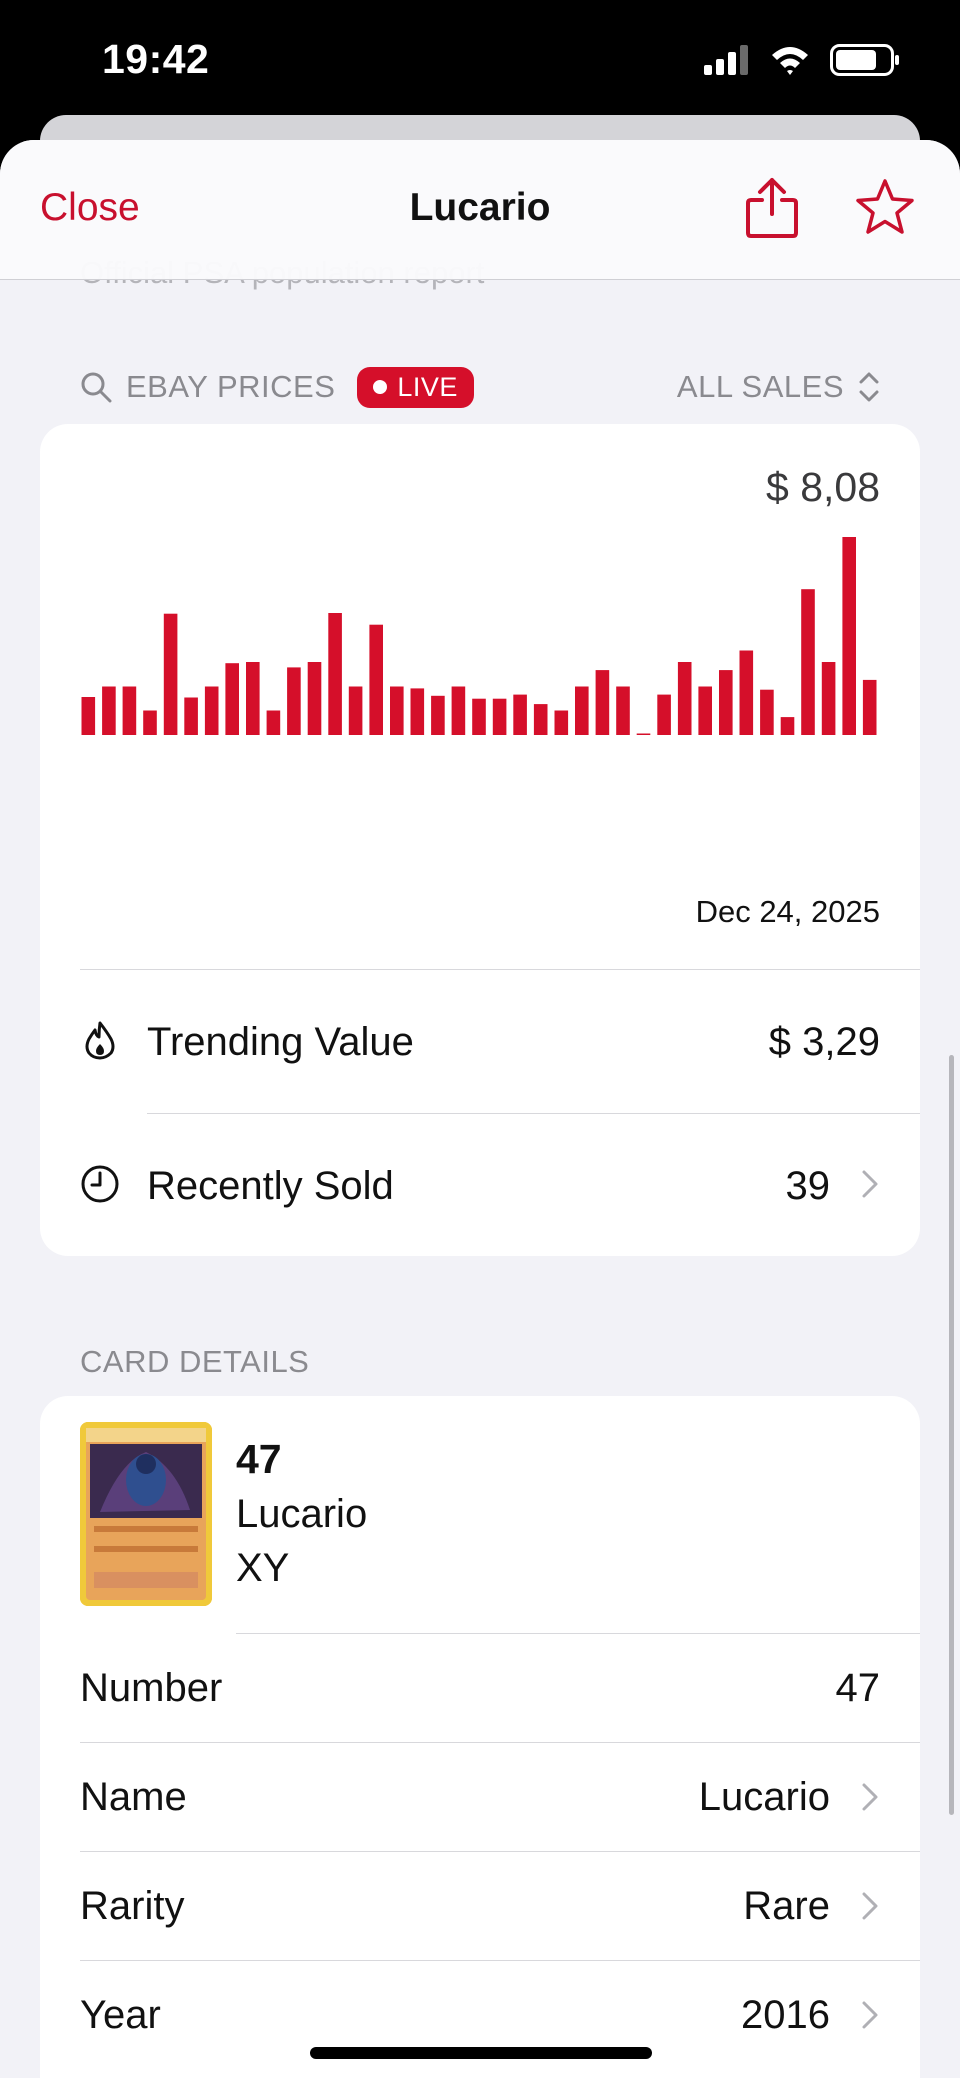  What do you see at coordinates (726, 60) in the screenshot?
I see `cellular-signal-icon` at bounding box center [726, 60].